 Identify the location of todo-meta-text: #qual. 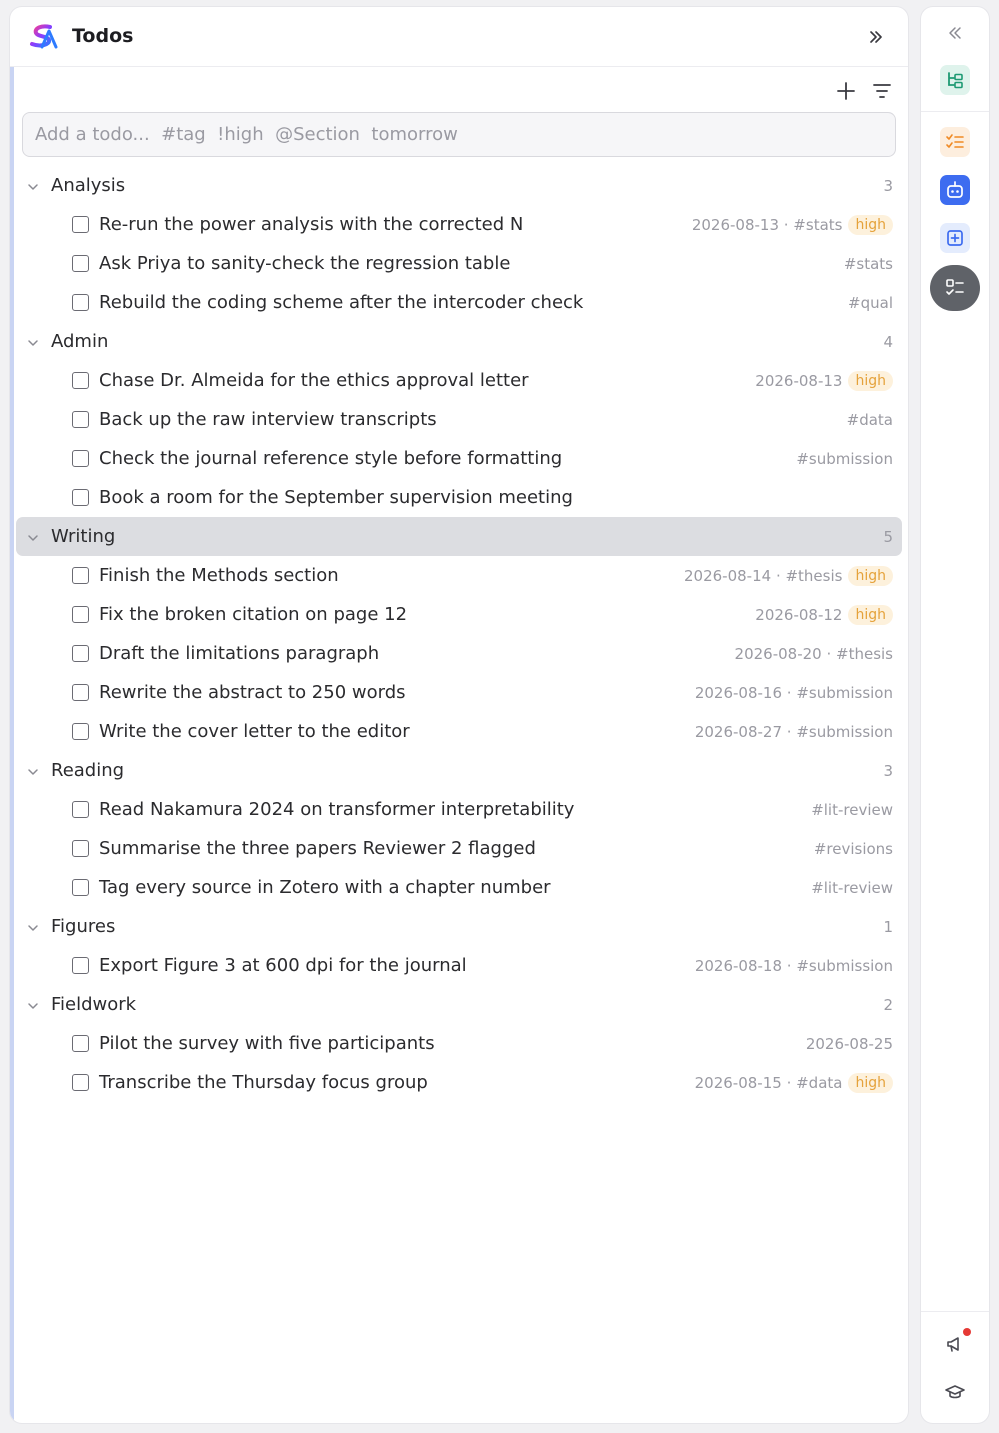
(870, 302).